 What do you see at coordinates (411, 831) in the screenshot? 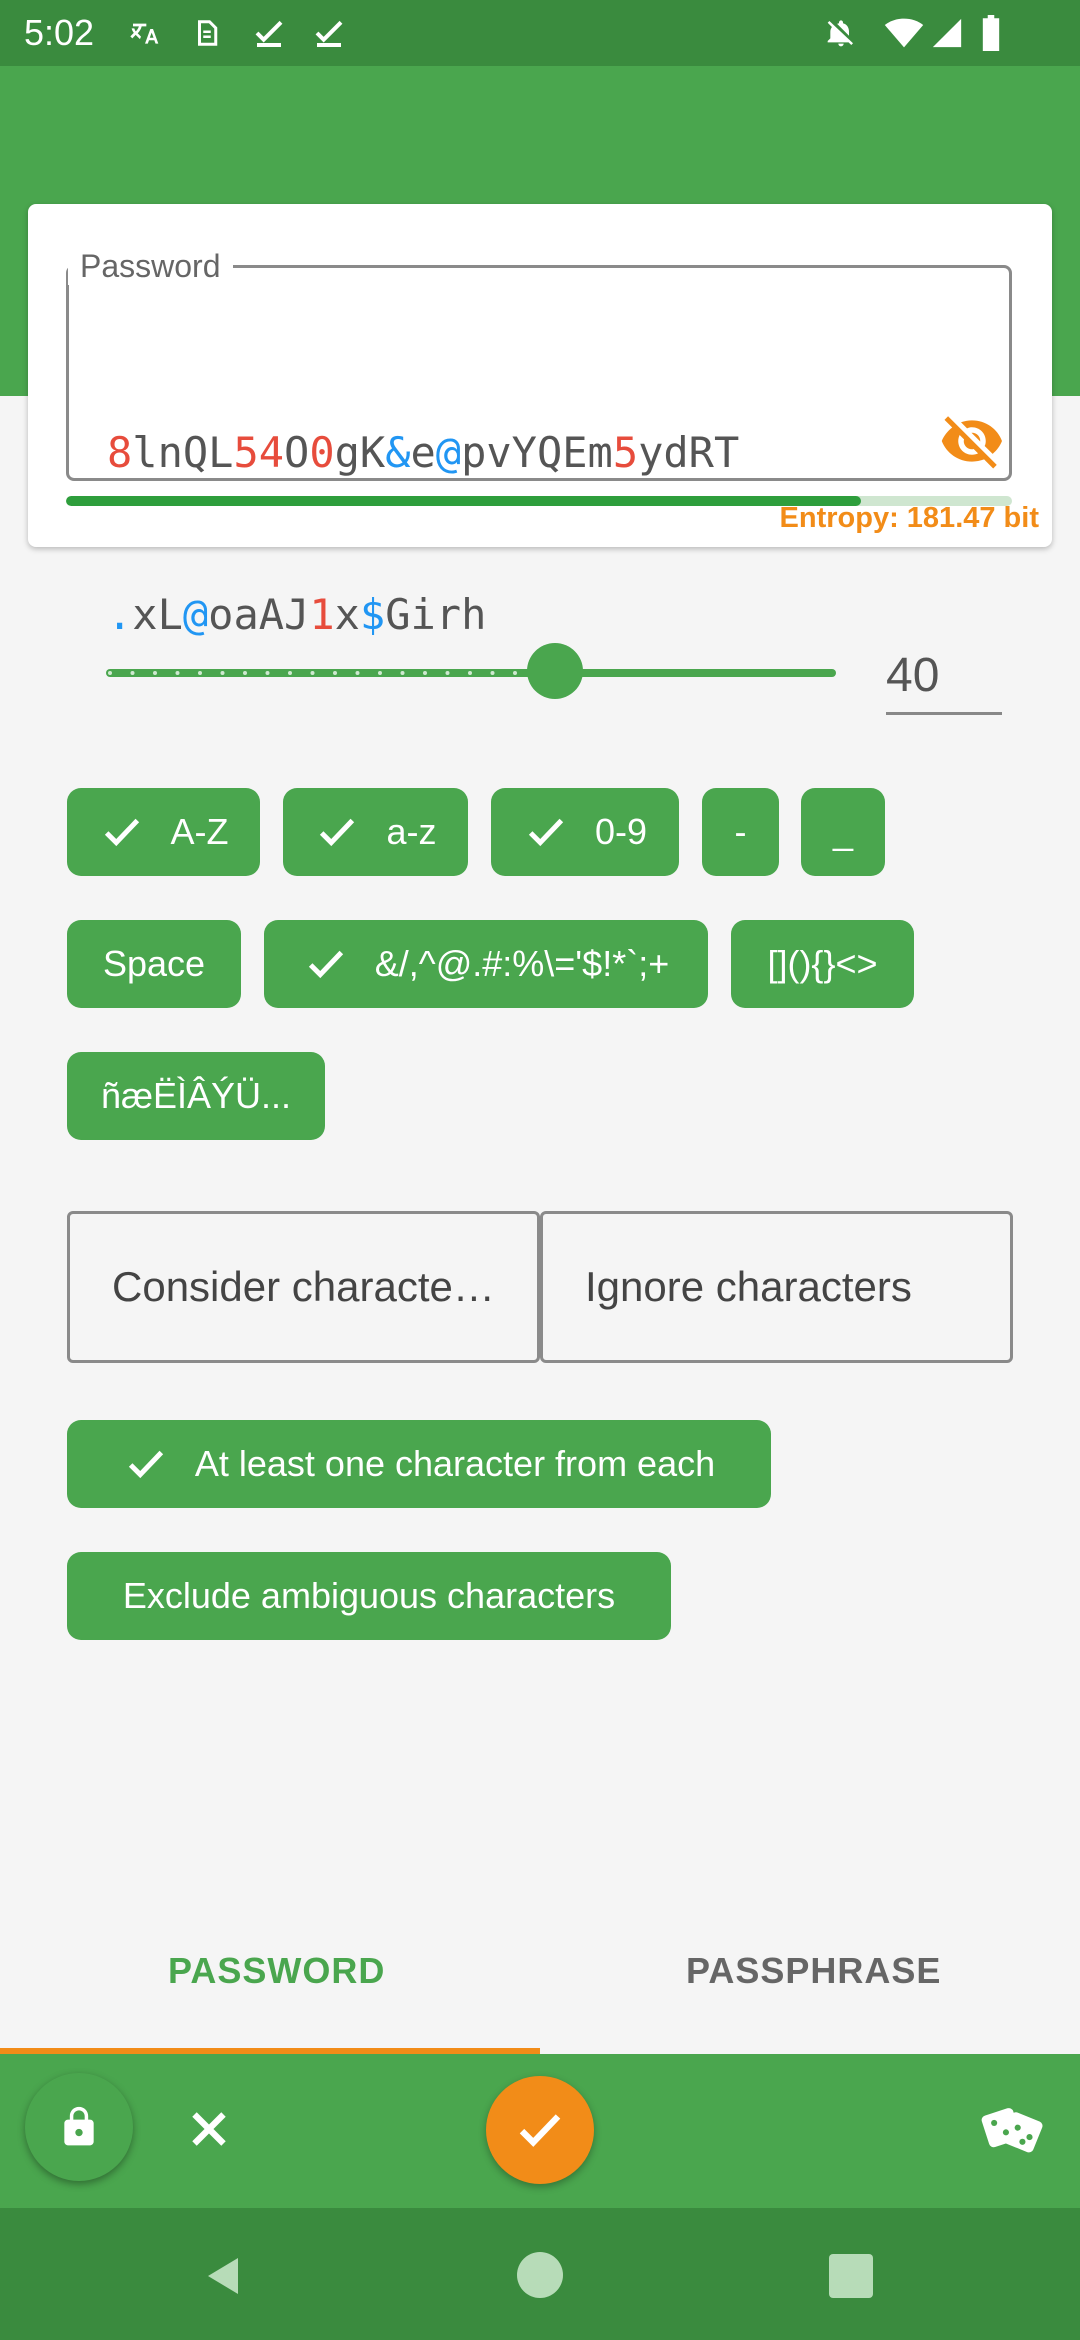
I see `chip-label: a-z` at bounding box center [411, 831].